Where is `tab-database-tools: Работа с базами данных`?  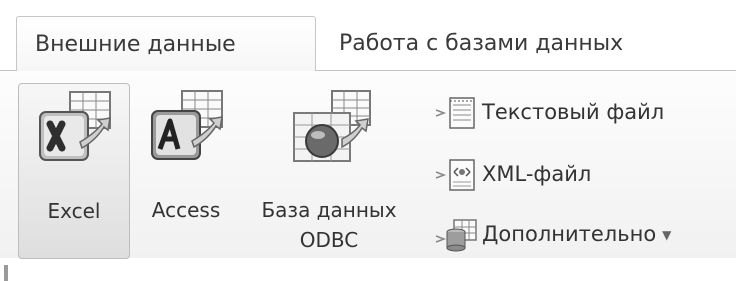
tab-database-tools: Работа с базами данных is located at coordinates (528, 43).